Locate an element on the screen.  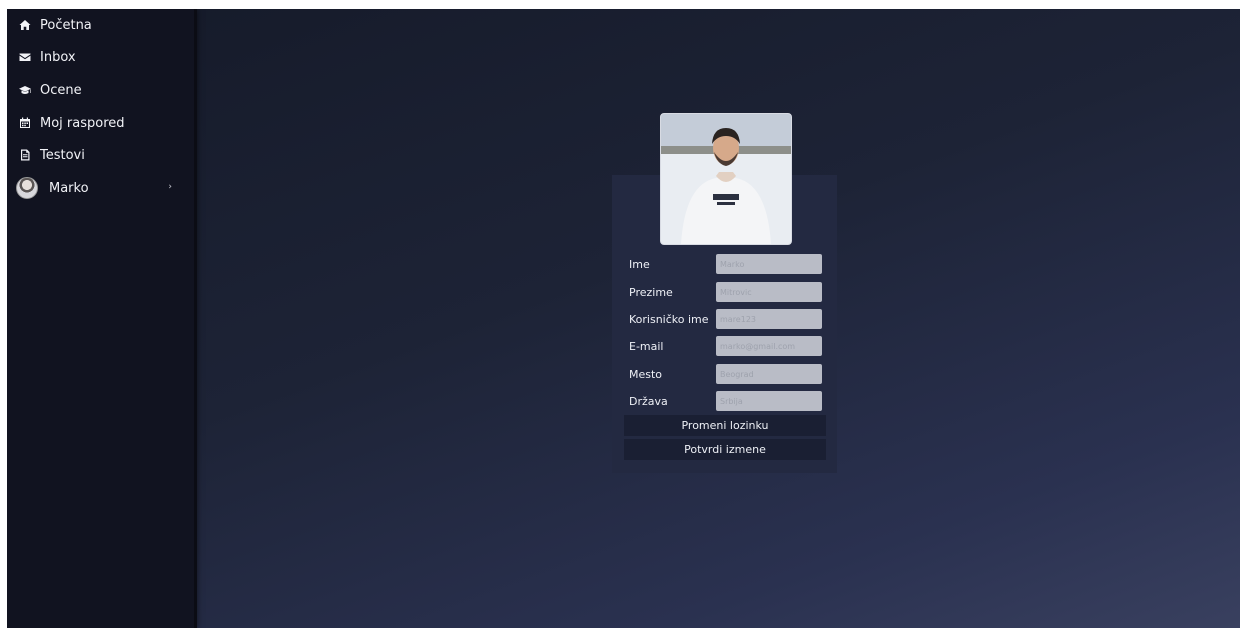
field-label-drzava: Država is located at coordinates (648, 401).